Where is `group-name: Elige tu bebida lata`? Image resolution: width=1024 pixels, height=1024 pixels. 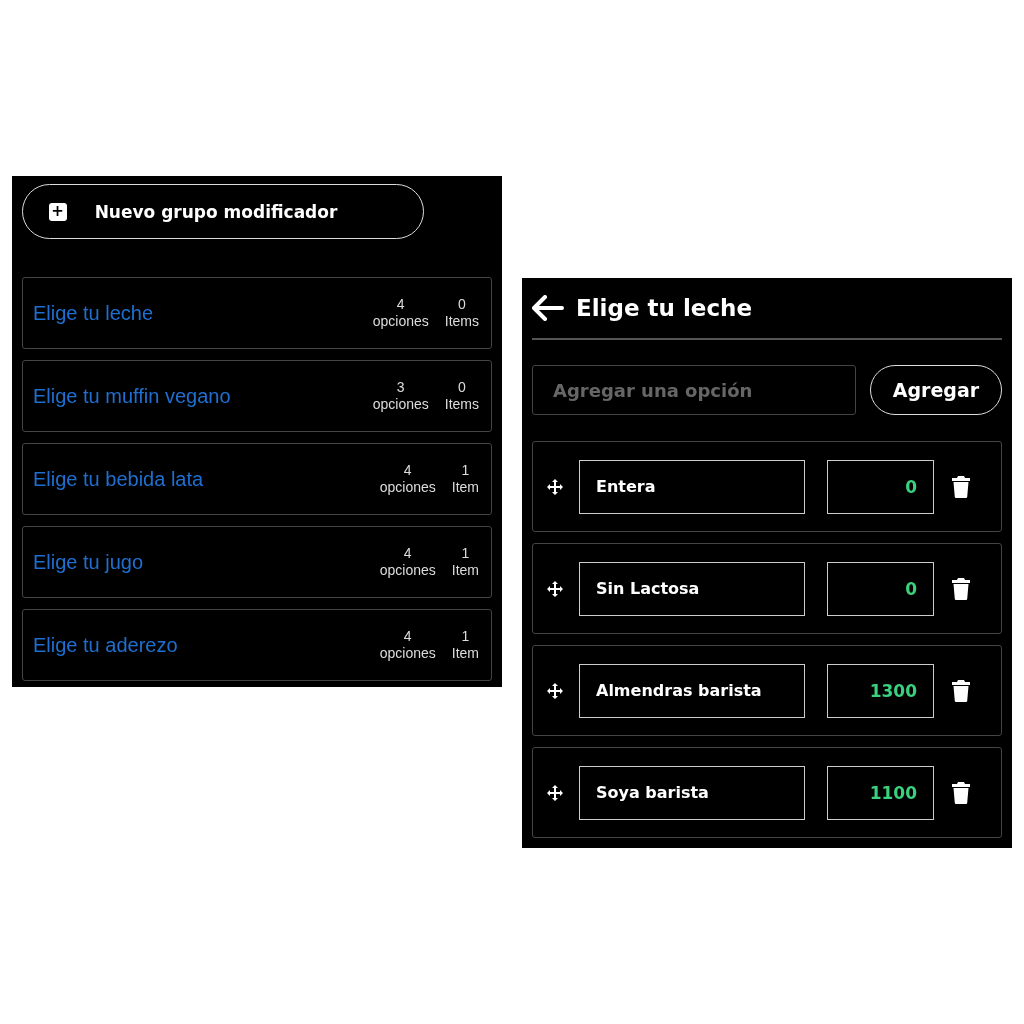
group-name: Elige tu bebida lata is located at coordinates (119, 479).